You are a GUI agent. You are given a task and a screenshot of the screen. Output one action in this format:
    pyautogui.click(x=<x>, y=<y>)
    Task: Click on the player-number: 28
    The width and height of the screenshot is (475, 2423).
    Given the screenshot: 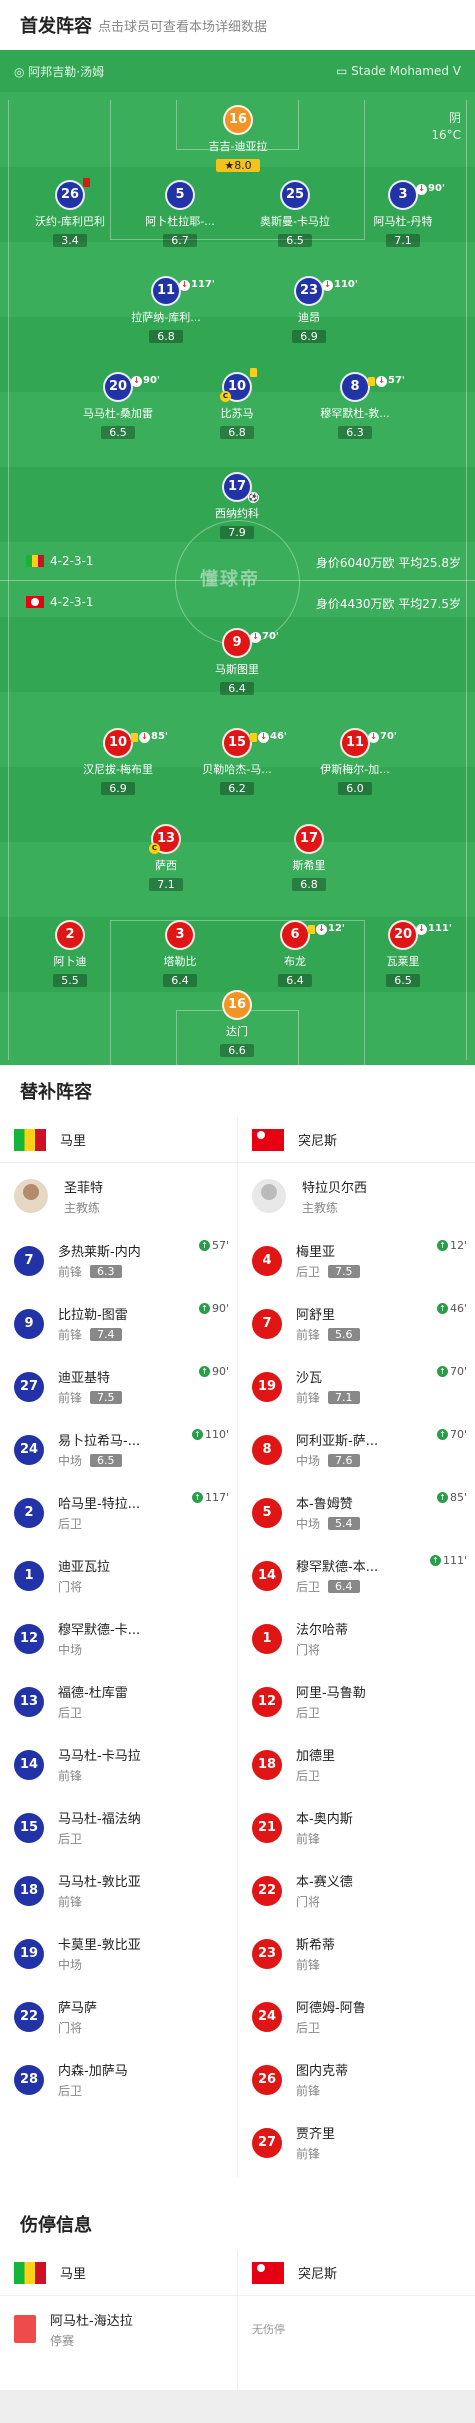 What is the action you would take?
    pyautogui.click(x=29, y=2079)
    